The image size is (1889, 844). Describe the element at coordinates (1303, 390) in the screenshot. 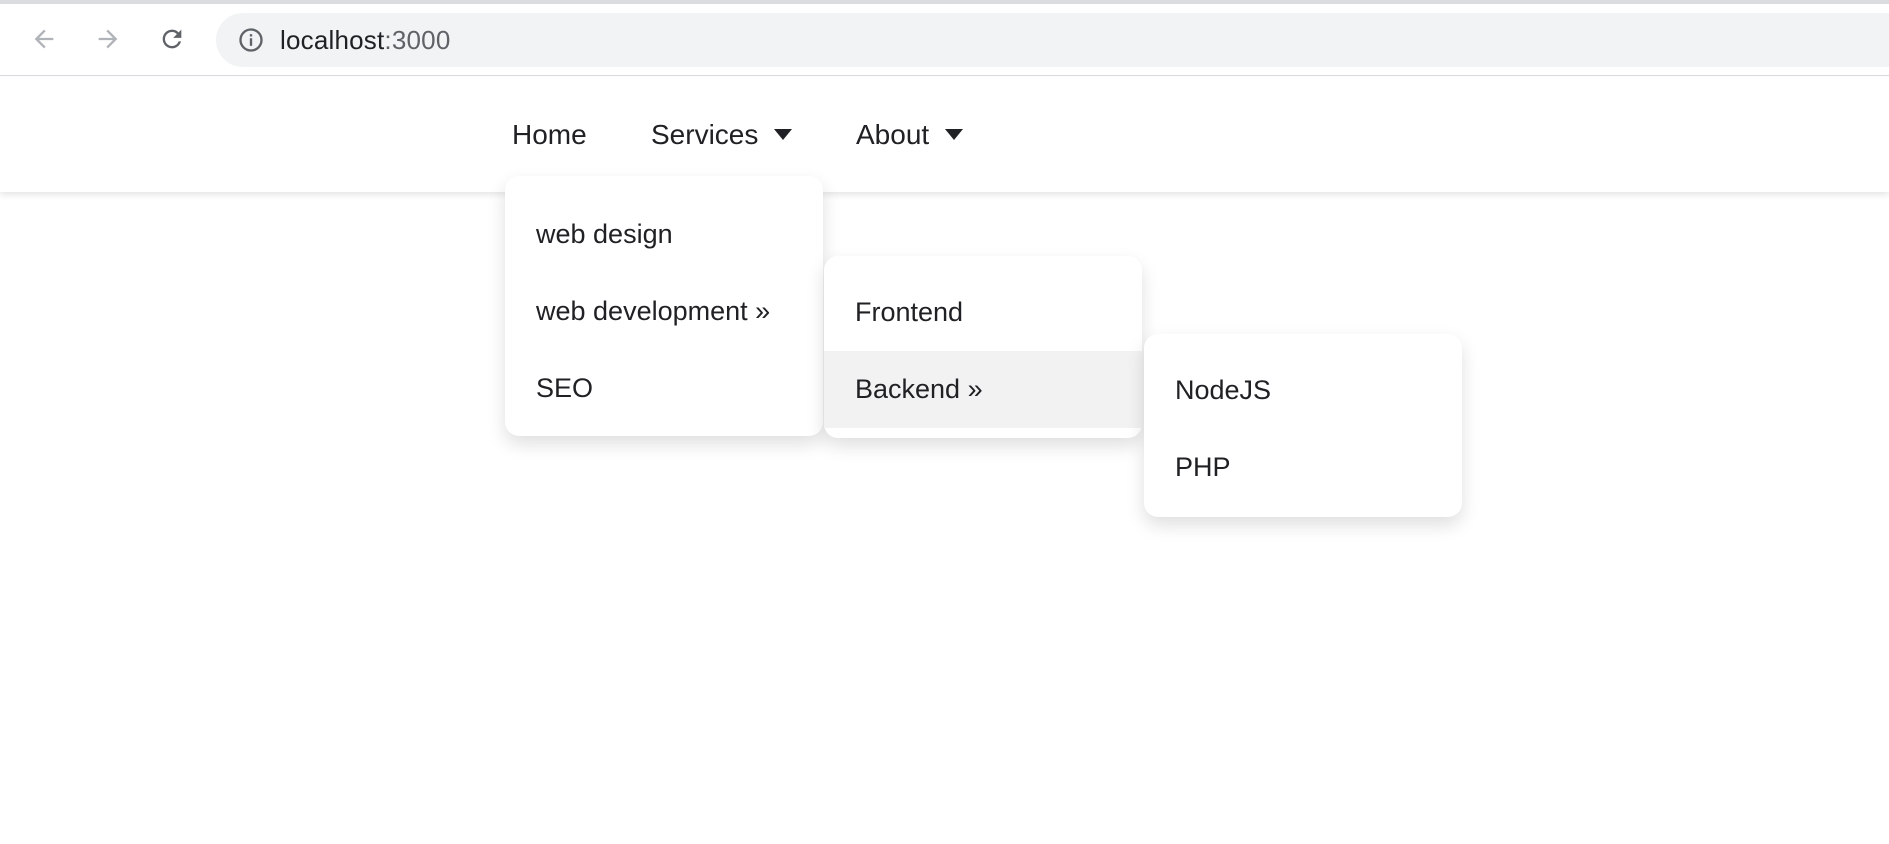

I see `menu-item-nodejs: NodeJS` at that location.